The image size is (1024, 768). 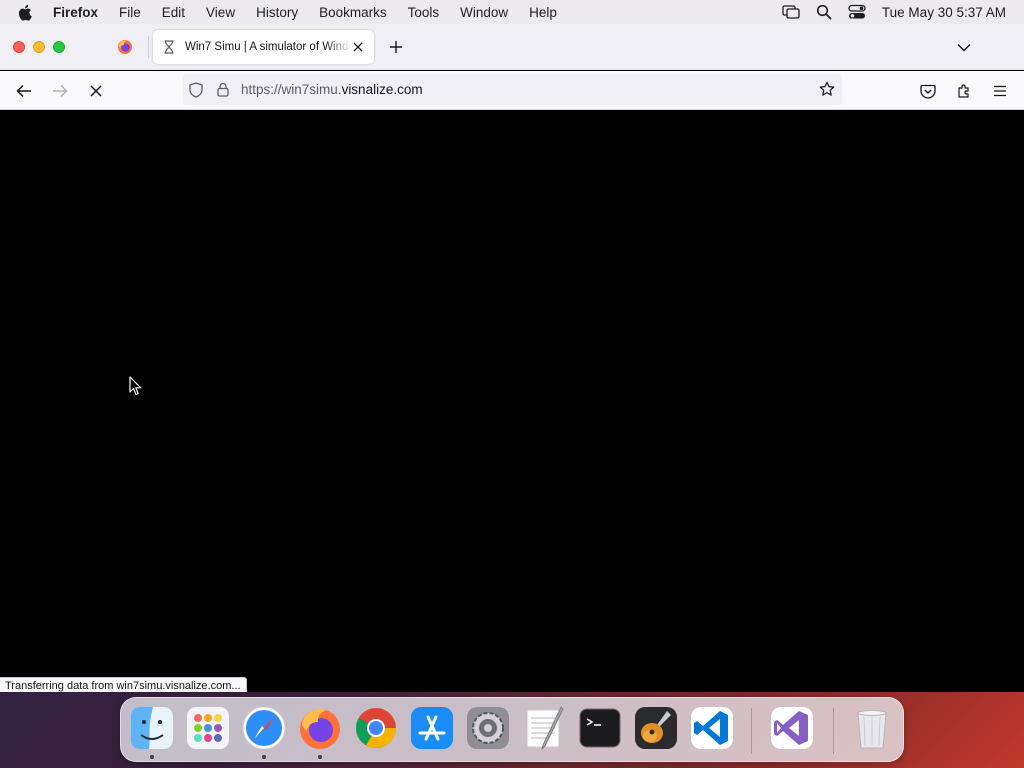 I want to click on spotlight-search-icon, so click(x=824, y=12).